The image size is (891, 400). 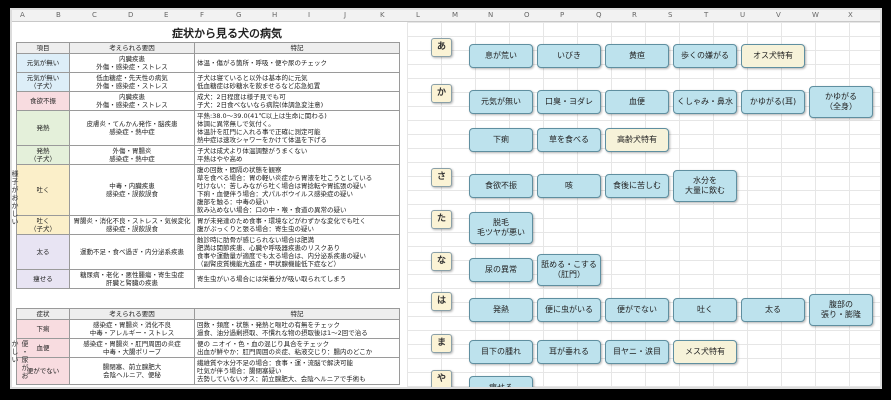 I want to click on symptom-tag: 食欲不振, so click(x=501, y=186).